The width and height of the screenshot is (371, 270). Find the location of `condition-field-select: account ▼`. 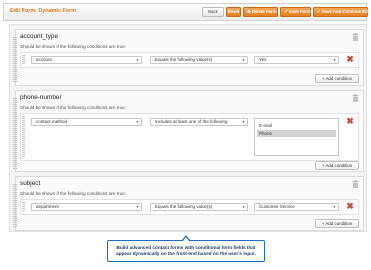

condition-field-select: account ▼ is located at coordinates (86, 60).